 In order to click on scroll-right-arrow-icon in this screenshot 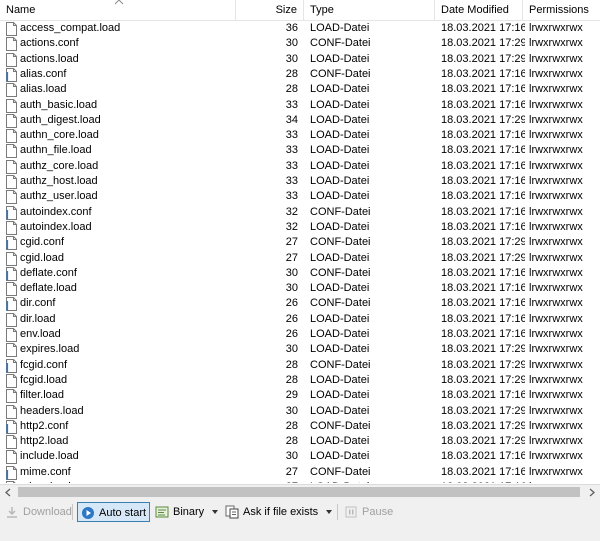, I will do `click(591, 492)`.